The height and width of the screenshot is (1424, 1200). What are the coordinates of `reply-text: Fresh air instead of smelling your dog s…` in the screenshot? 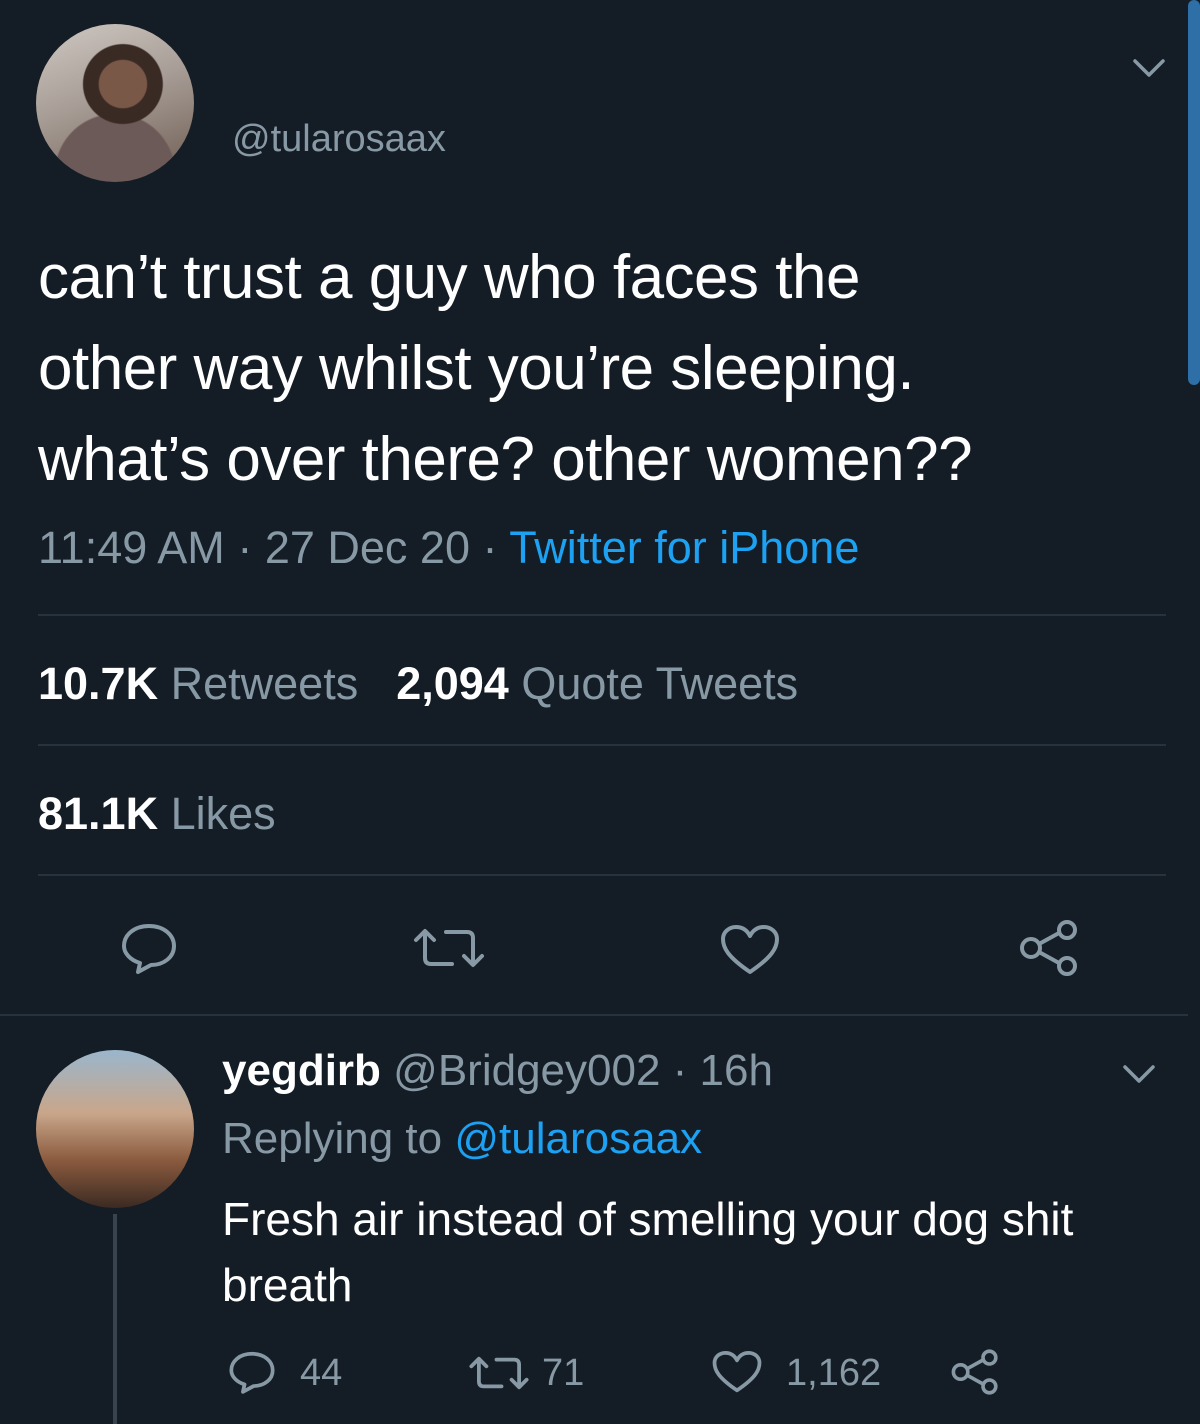 It's located at (702, 1252).